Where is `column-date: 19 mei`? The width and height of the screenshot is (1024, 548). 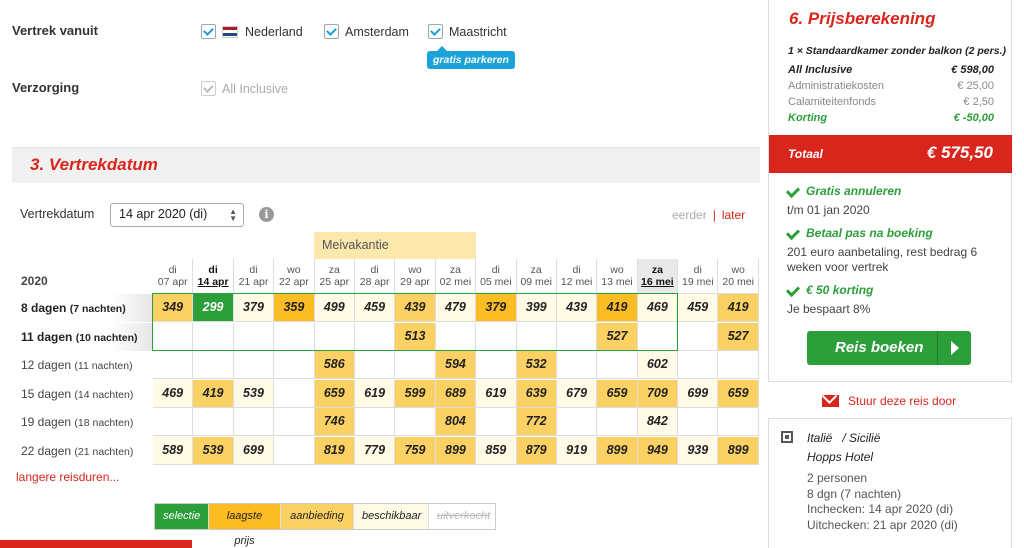
column-date: 19 mei is located at coordinates (698, 282).